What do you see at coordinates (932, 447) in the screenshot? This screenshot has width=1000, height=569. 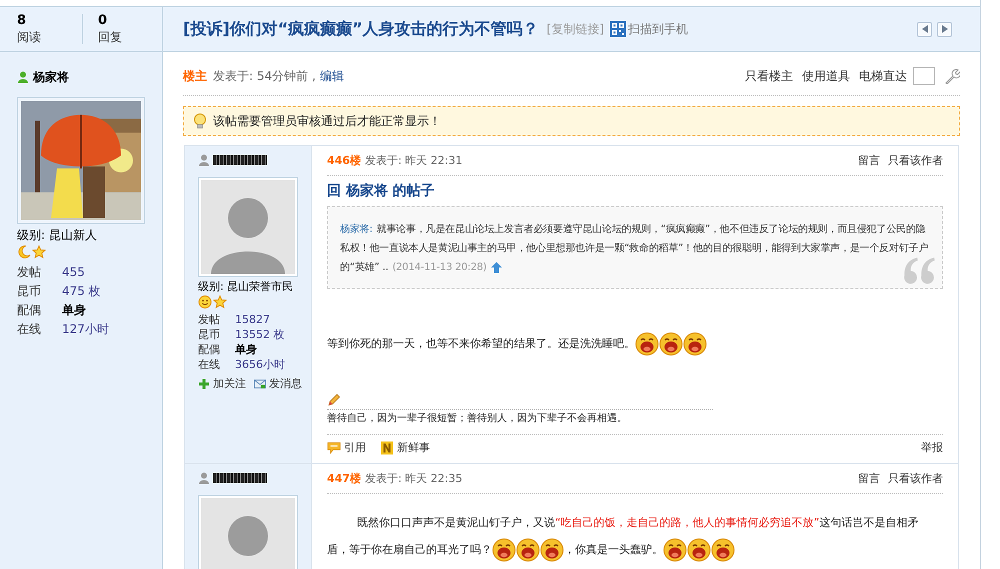 I see `report-link: 举报` at bounding box center [932, 447].